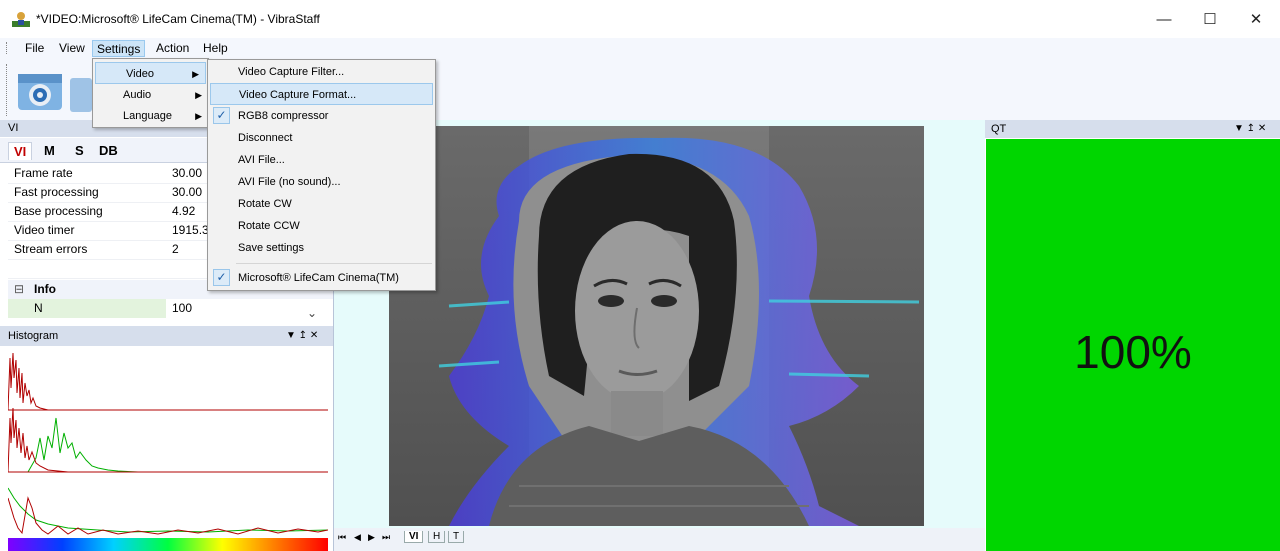 The height and width of the screenshot is (551, 1280). What do you see at coordinates (44, 230) in the screenshot?
I see `property-name: Video timer` at bounding box center [44, 230].